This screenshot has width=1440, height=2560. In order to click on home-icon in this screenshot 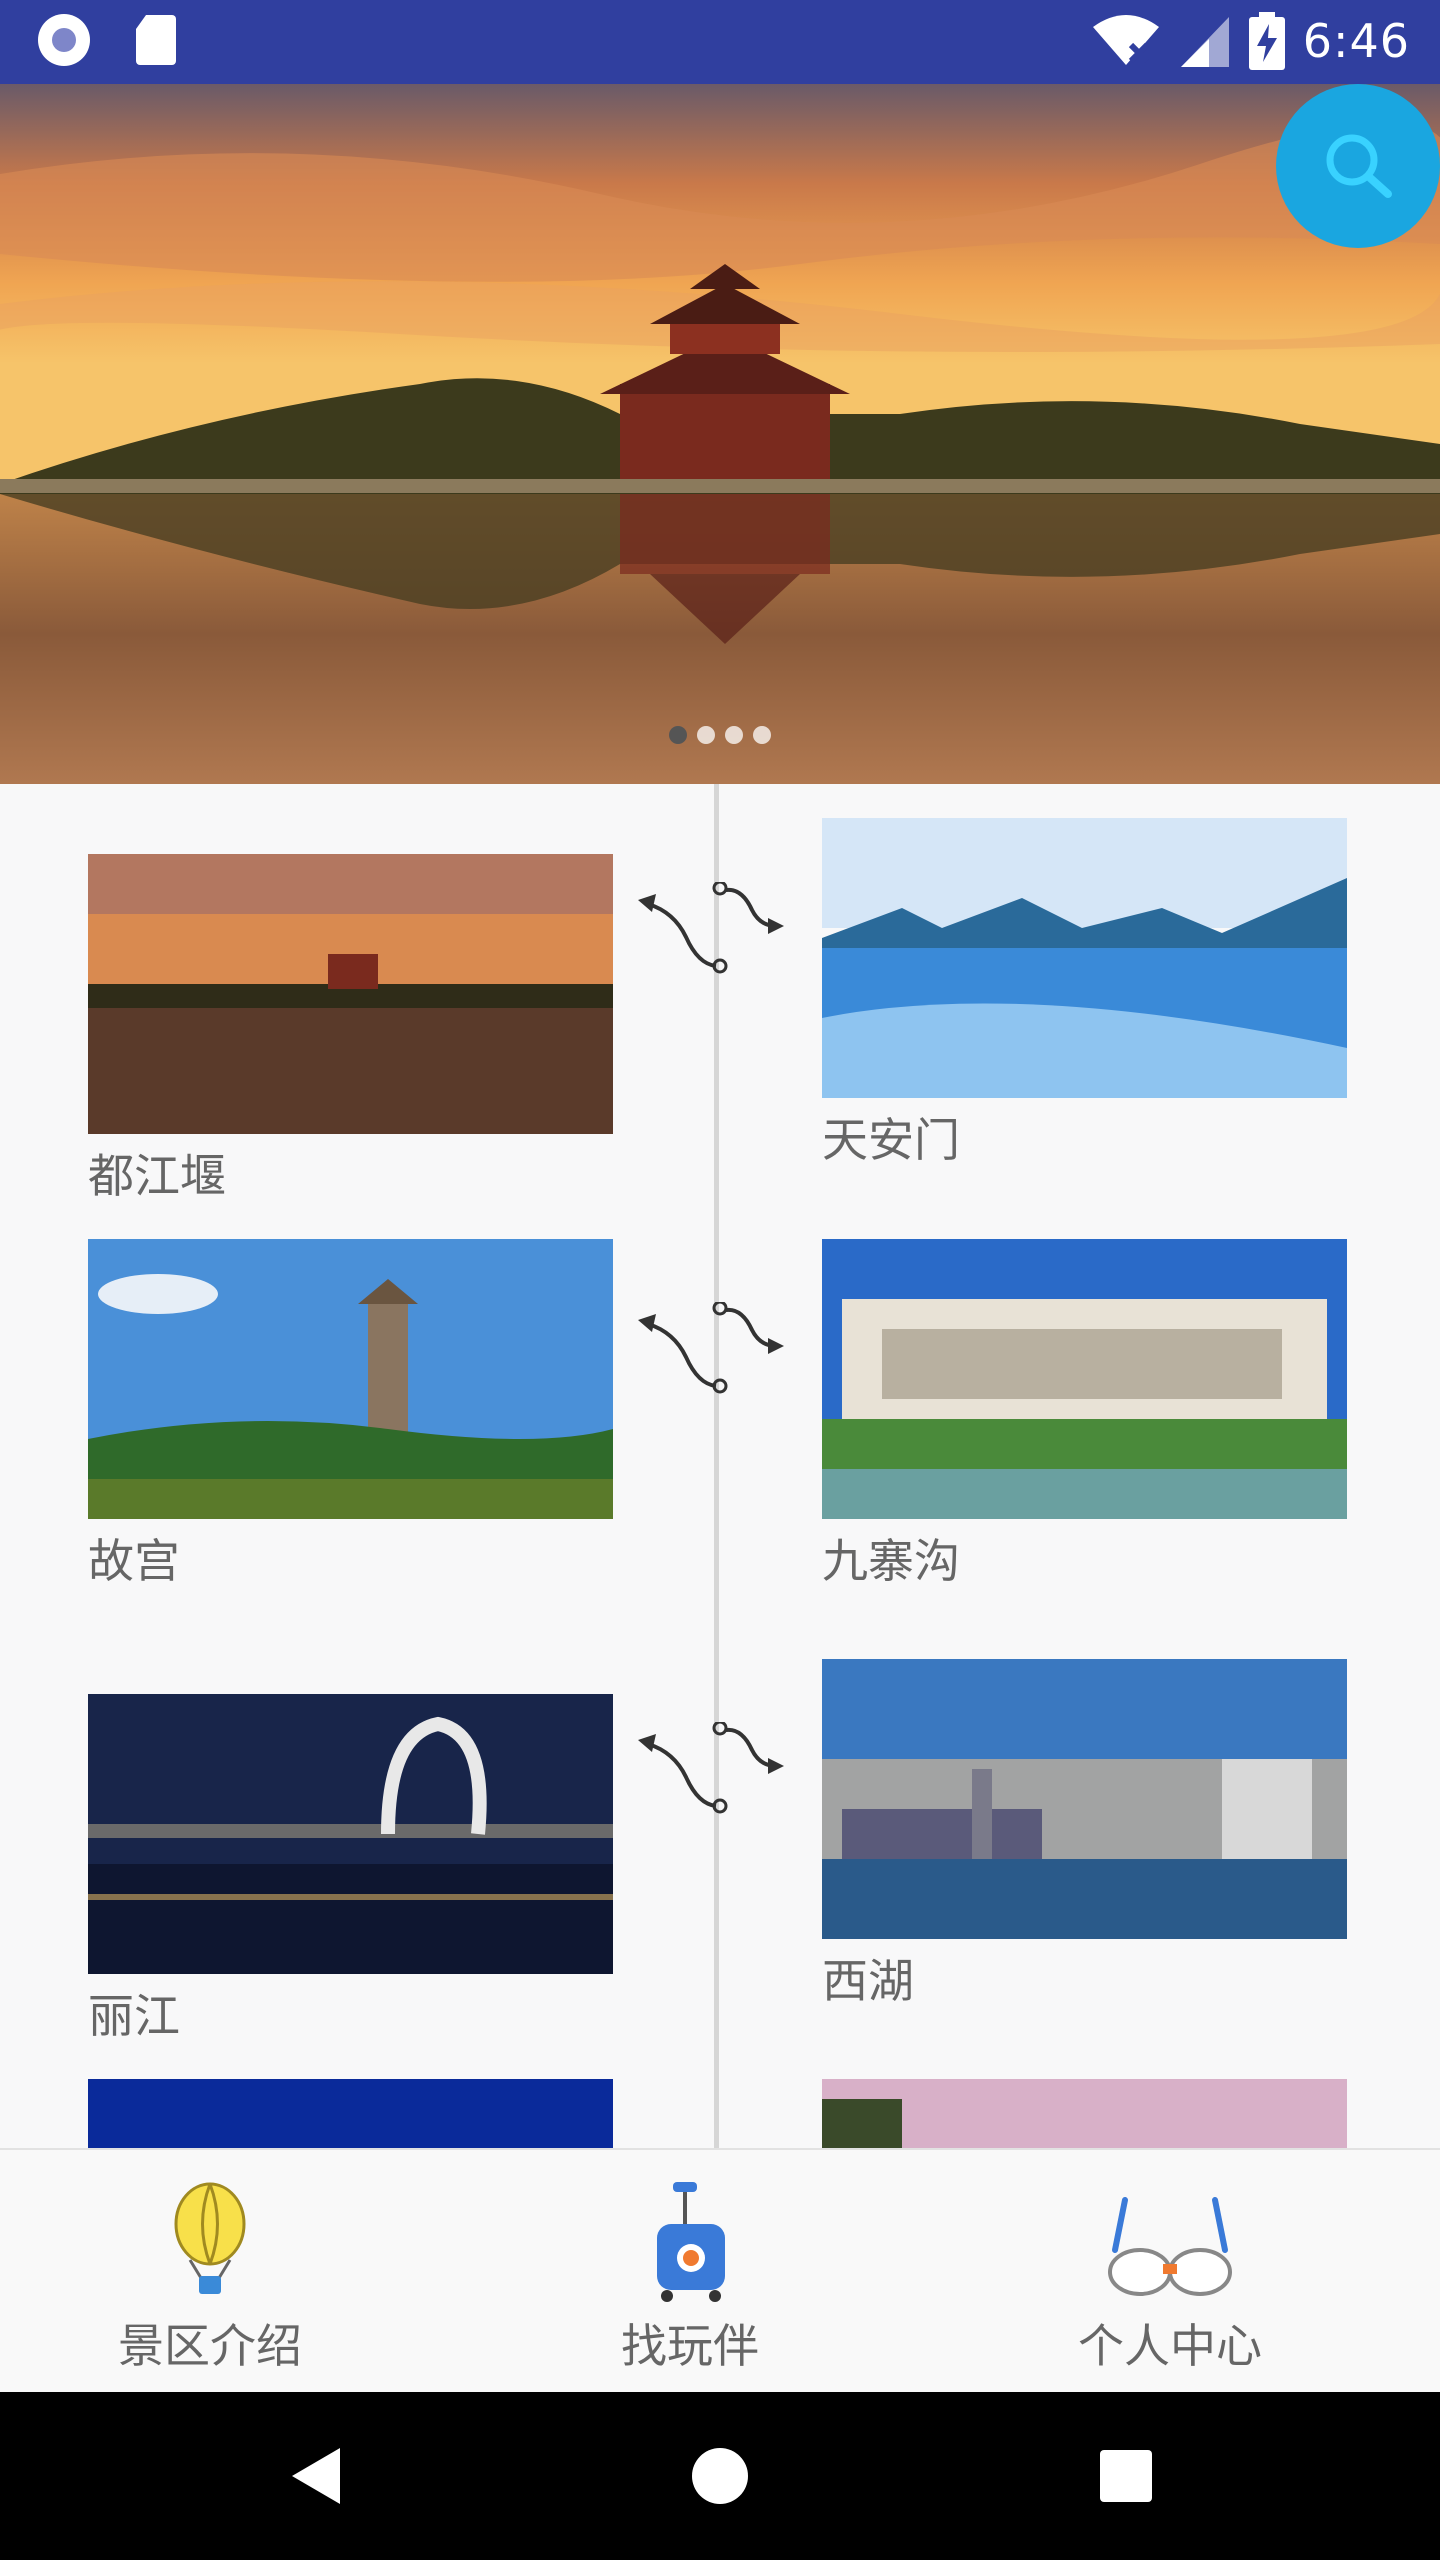, I will do `click(720, 2476)`.